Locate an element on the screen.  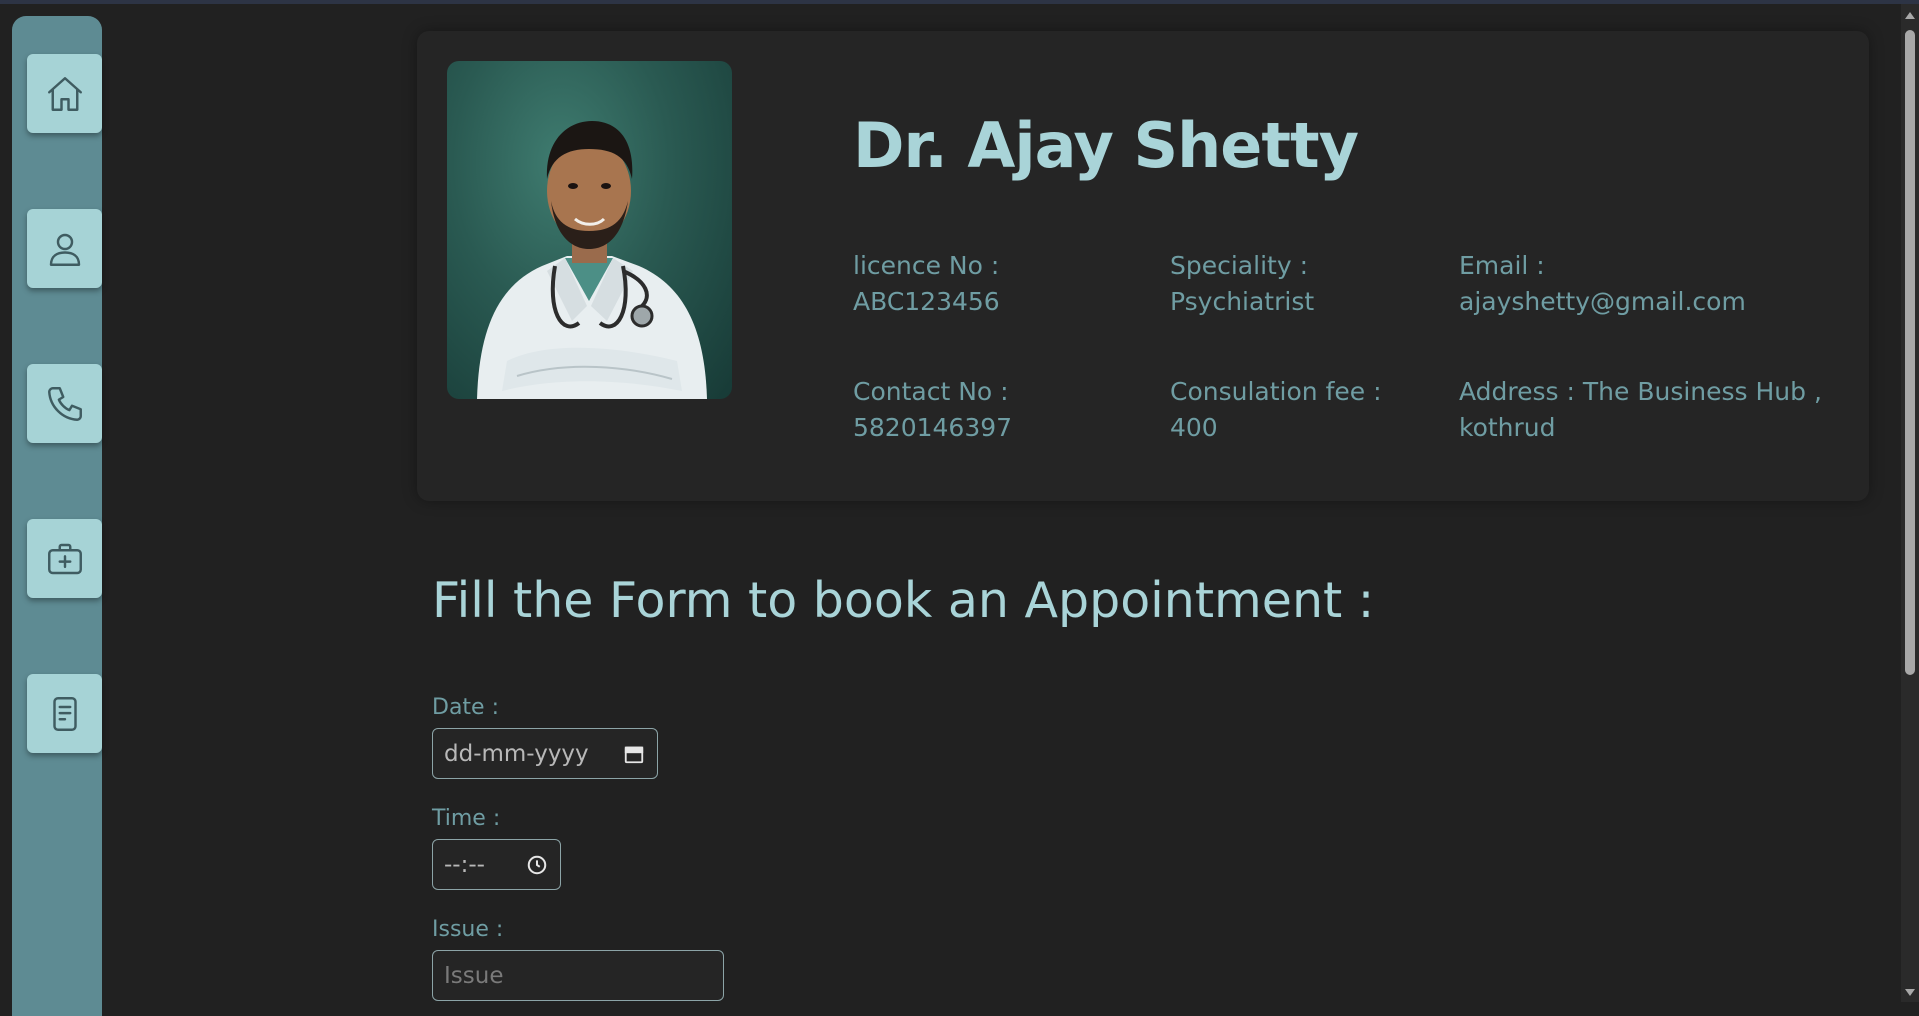
contact-info: Contact No : 5820146397 is located at coordinates (932, 410).